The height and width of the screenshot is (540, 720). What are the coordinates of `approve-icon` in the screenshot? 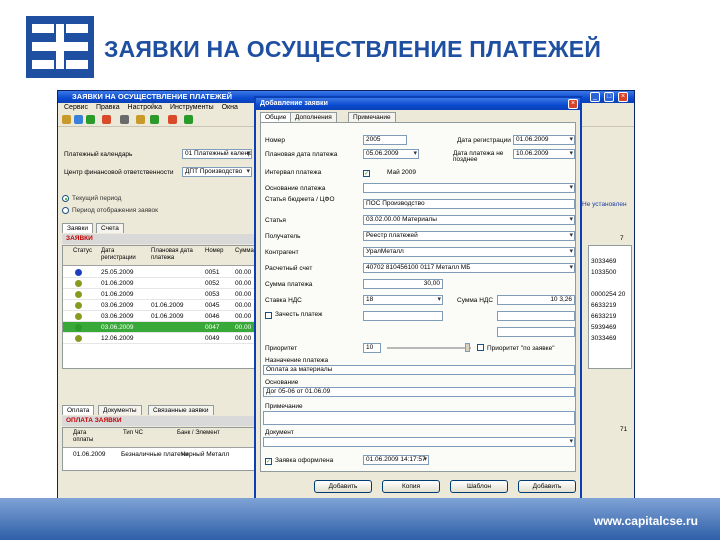 It's located at (188, 119).